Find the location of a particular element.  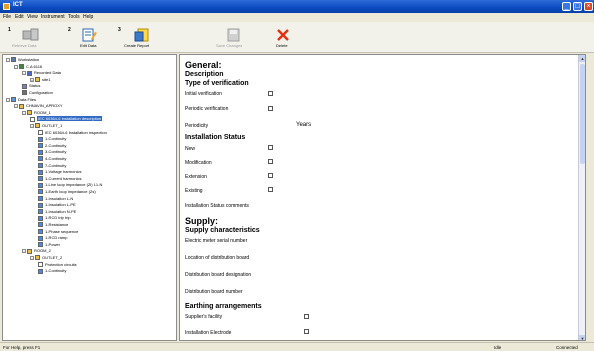

tree-item: Status is located at coordinates (31, 86).